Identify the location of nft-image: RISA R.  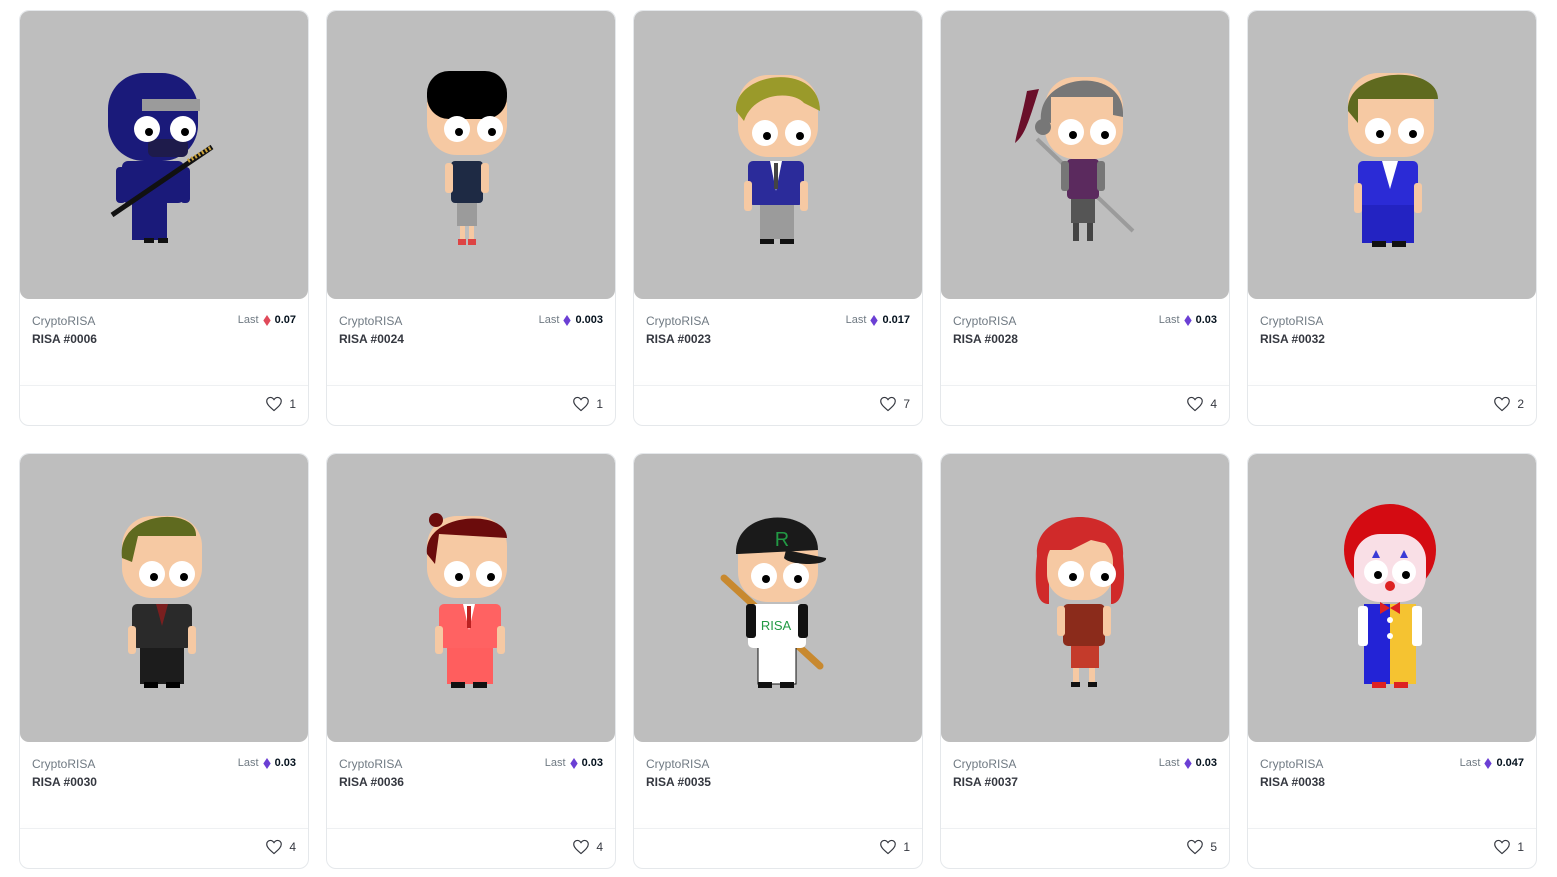
(778, 598).